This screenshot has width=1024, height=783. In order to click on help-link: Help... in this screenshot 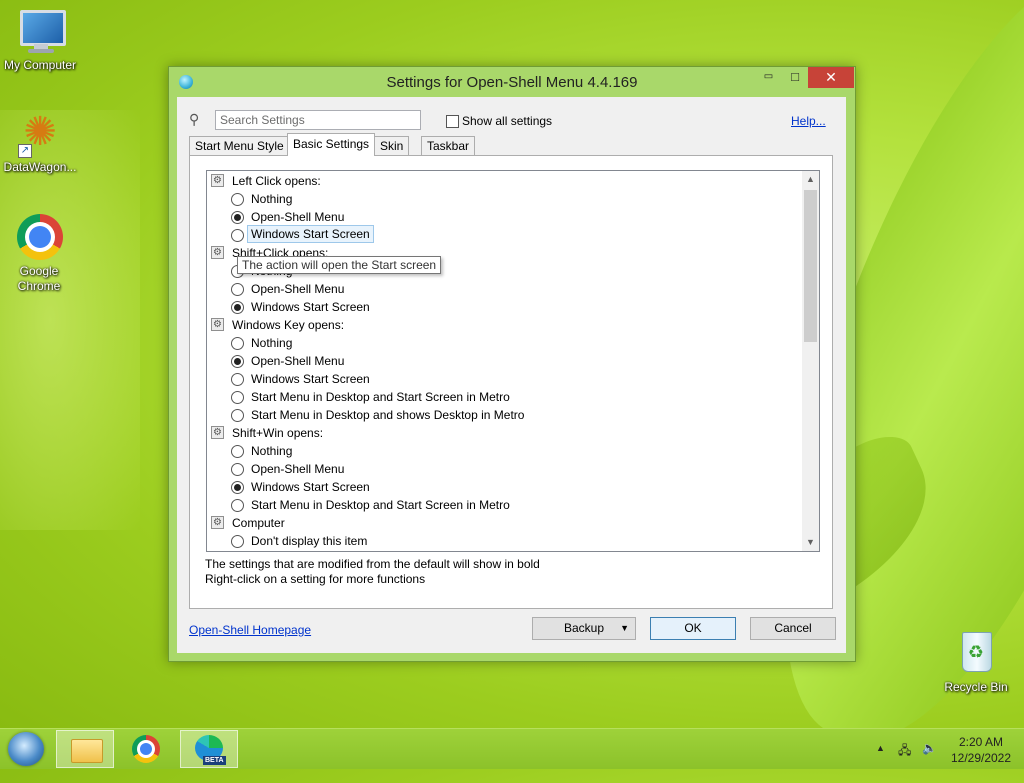, I will do `click(808, 121)`.